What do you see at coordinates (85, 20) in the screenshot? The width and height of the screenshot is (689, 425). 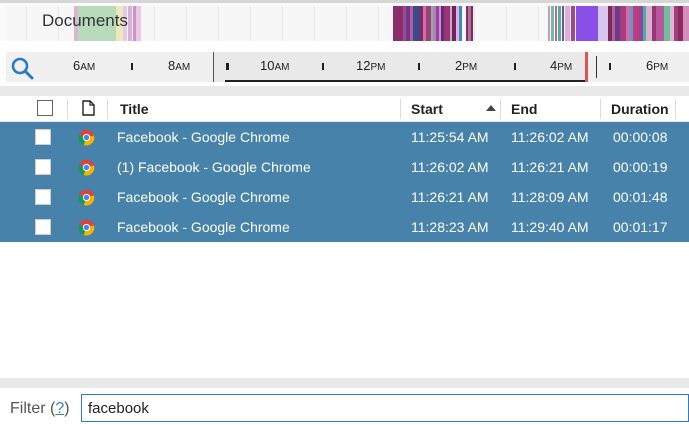 I see `band-label: Documents` at bounding box center [85, 20].